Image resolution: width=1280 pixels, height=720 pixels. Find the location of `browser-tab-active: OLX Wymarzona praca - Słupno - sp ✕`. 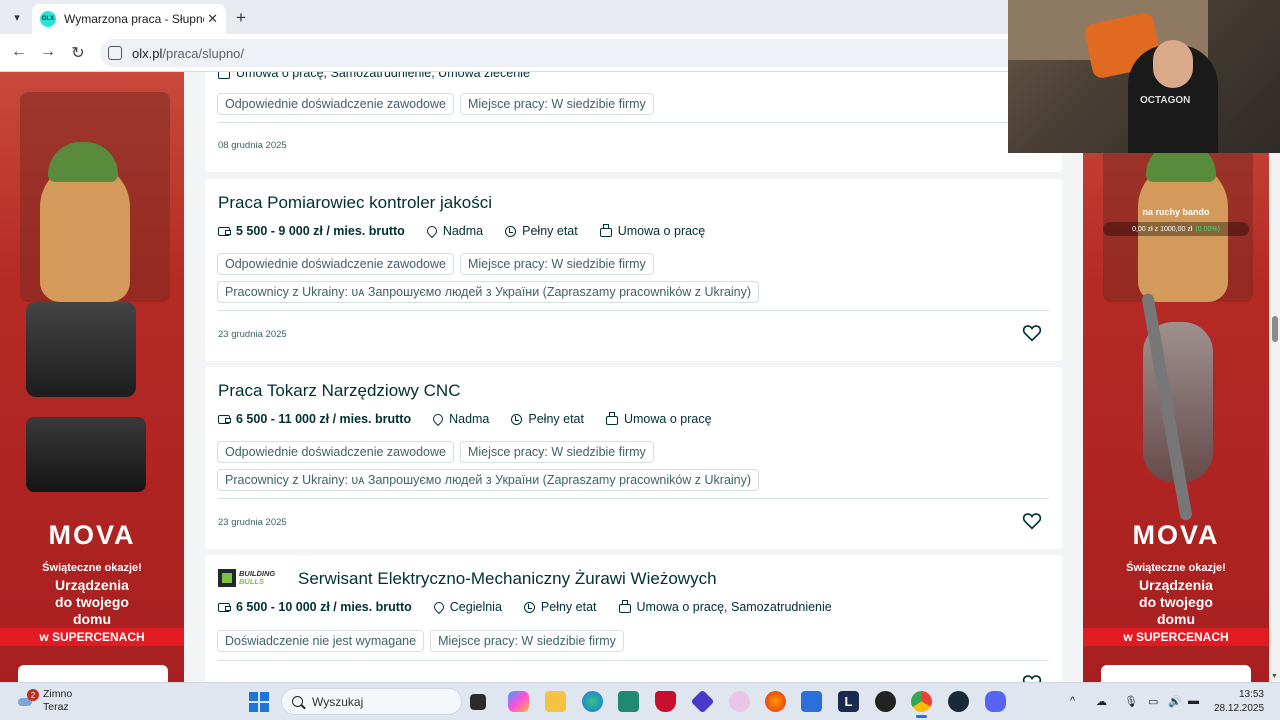

browser-tab-active: OLX Wymarzona praca - Słupno - sp ✕ is located at coordinates (129, 19).